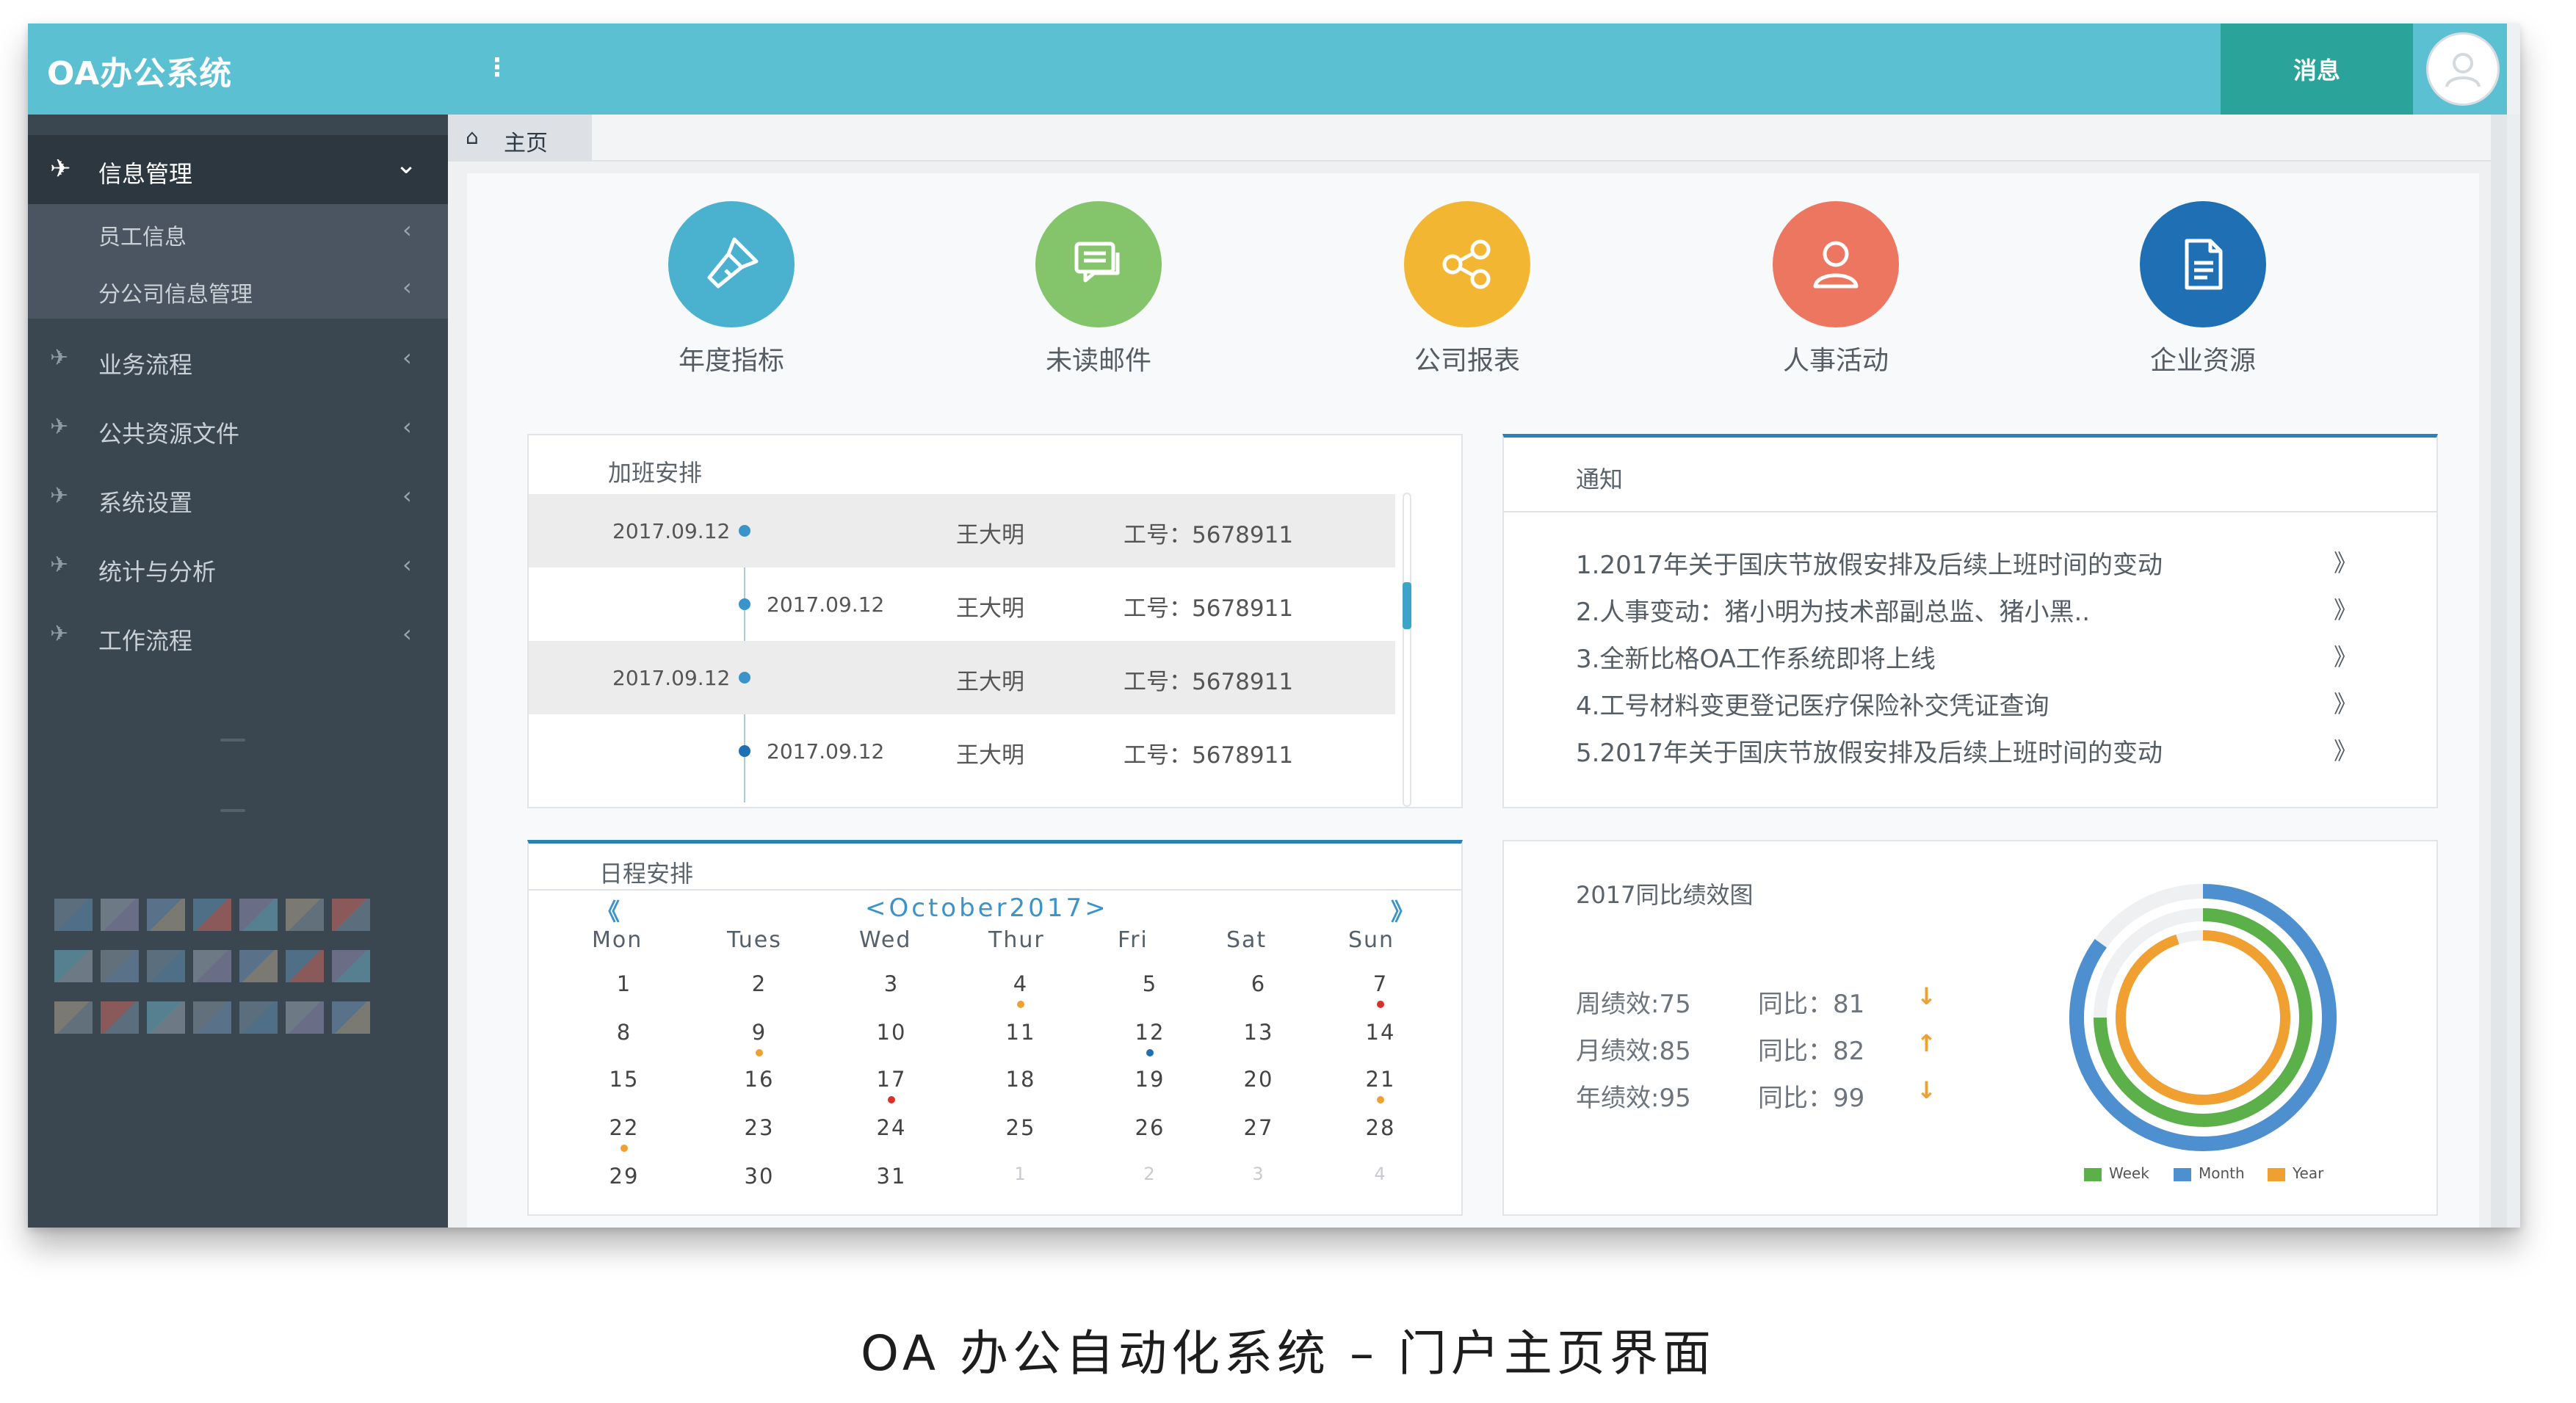  Describe the element at coordinates (1833, 610) in the screenshot. I see `notice-item: 2.人事变动：猪小明为技术部副总监、猪小黑..` at that location.